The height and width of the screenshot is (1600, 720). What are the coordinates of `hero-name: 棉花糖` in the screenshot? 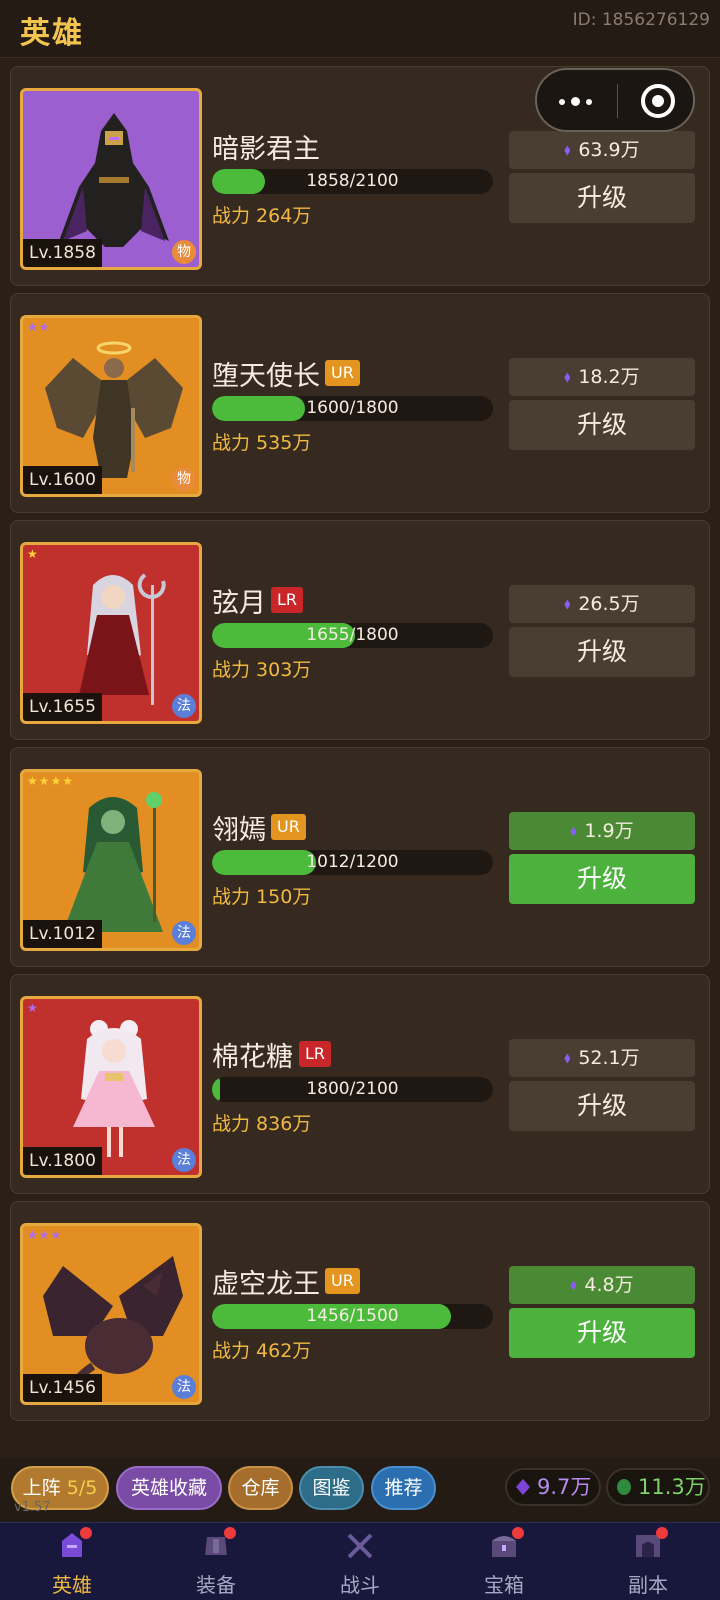 It's located at (252, 1057).